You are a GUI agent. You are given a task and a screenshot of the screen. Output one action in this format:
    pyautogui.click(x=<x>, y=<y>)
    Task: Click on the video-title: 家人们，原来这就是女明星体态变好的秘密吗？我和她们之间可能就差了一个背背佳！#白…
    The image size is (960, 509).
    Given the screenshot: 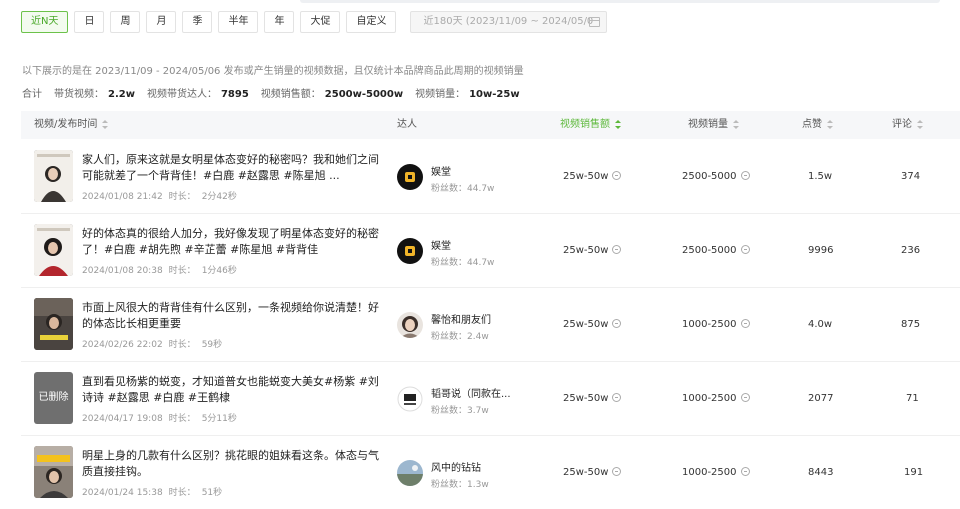 What is the action you would take?
    pyautogui.click(x=232, y=168)
    